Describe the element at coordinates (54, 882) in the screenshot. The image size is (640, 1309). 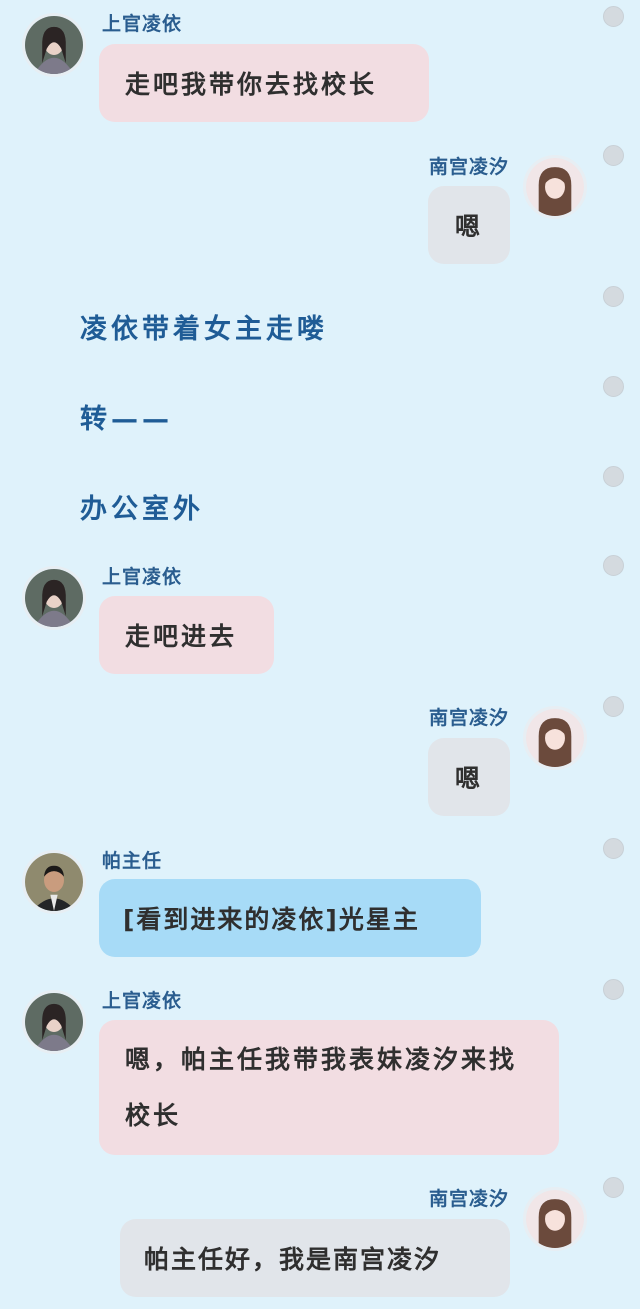
I see `avatar-pa` at that location.